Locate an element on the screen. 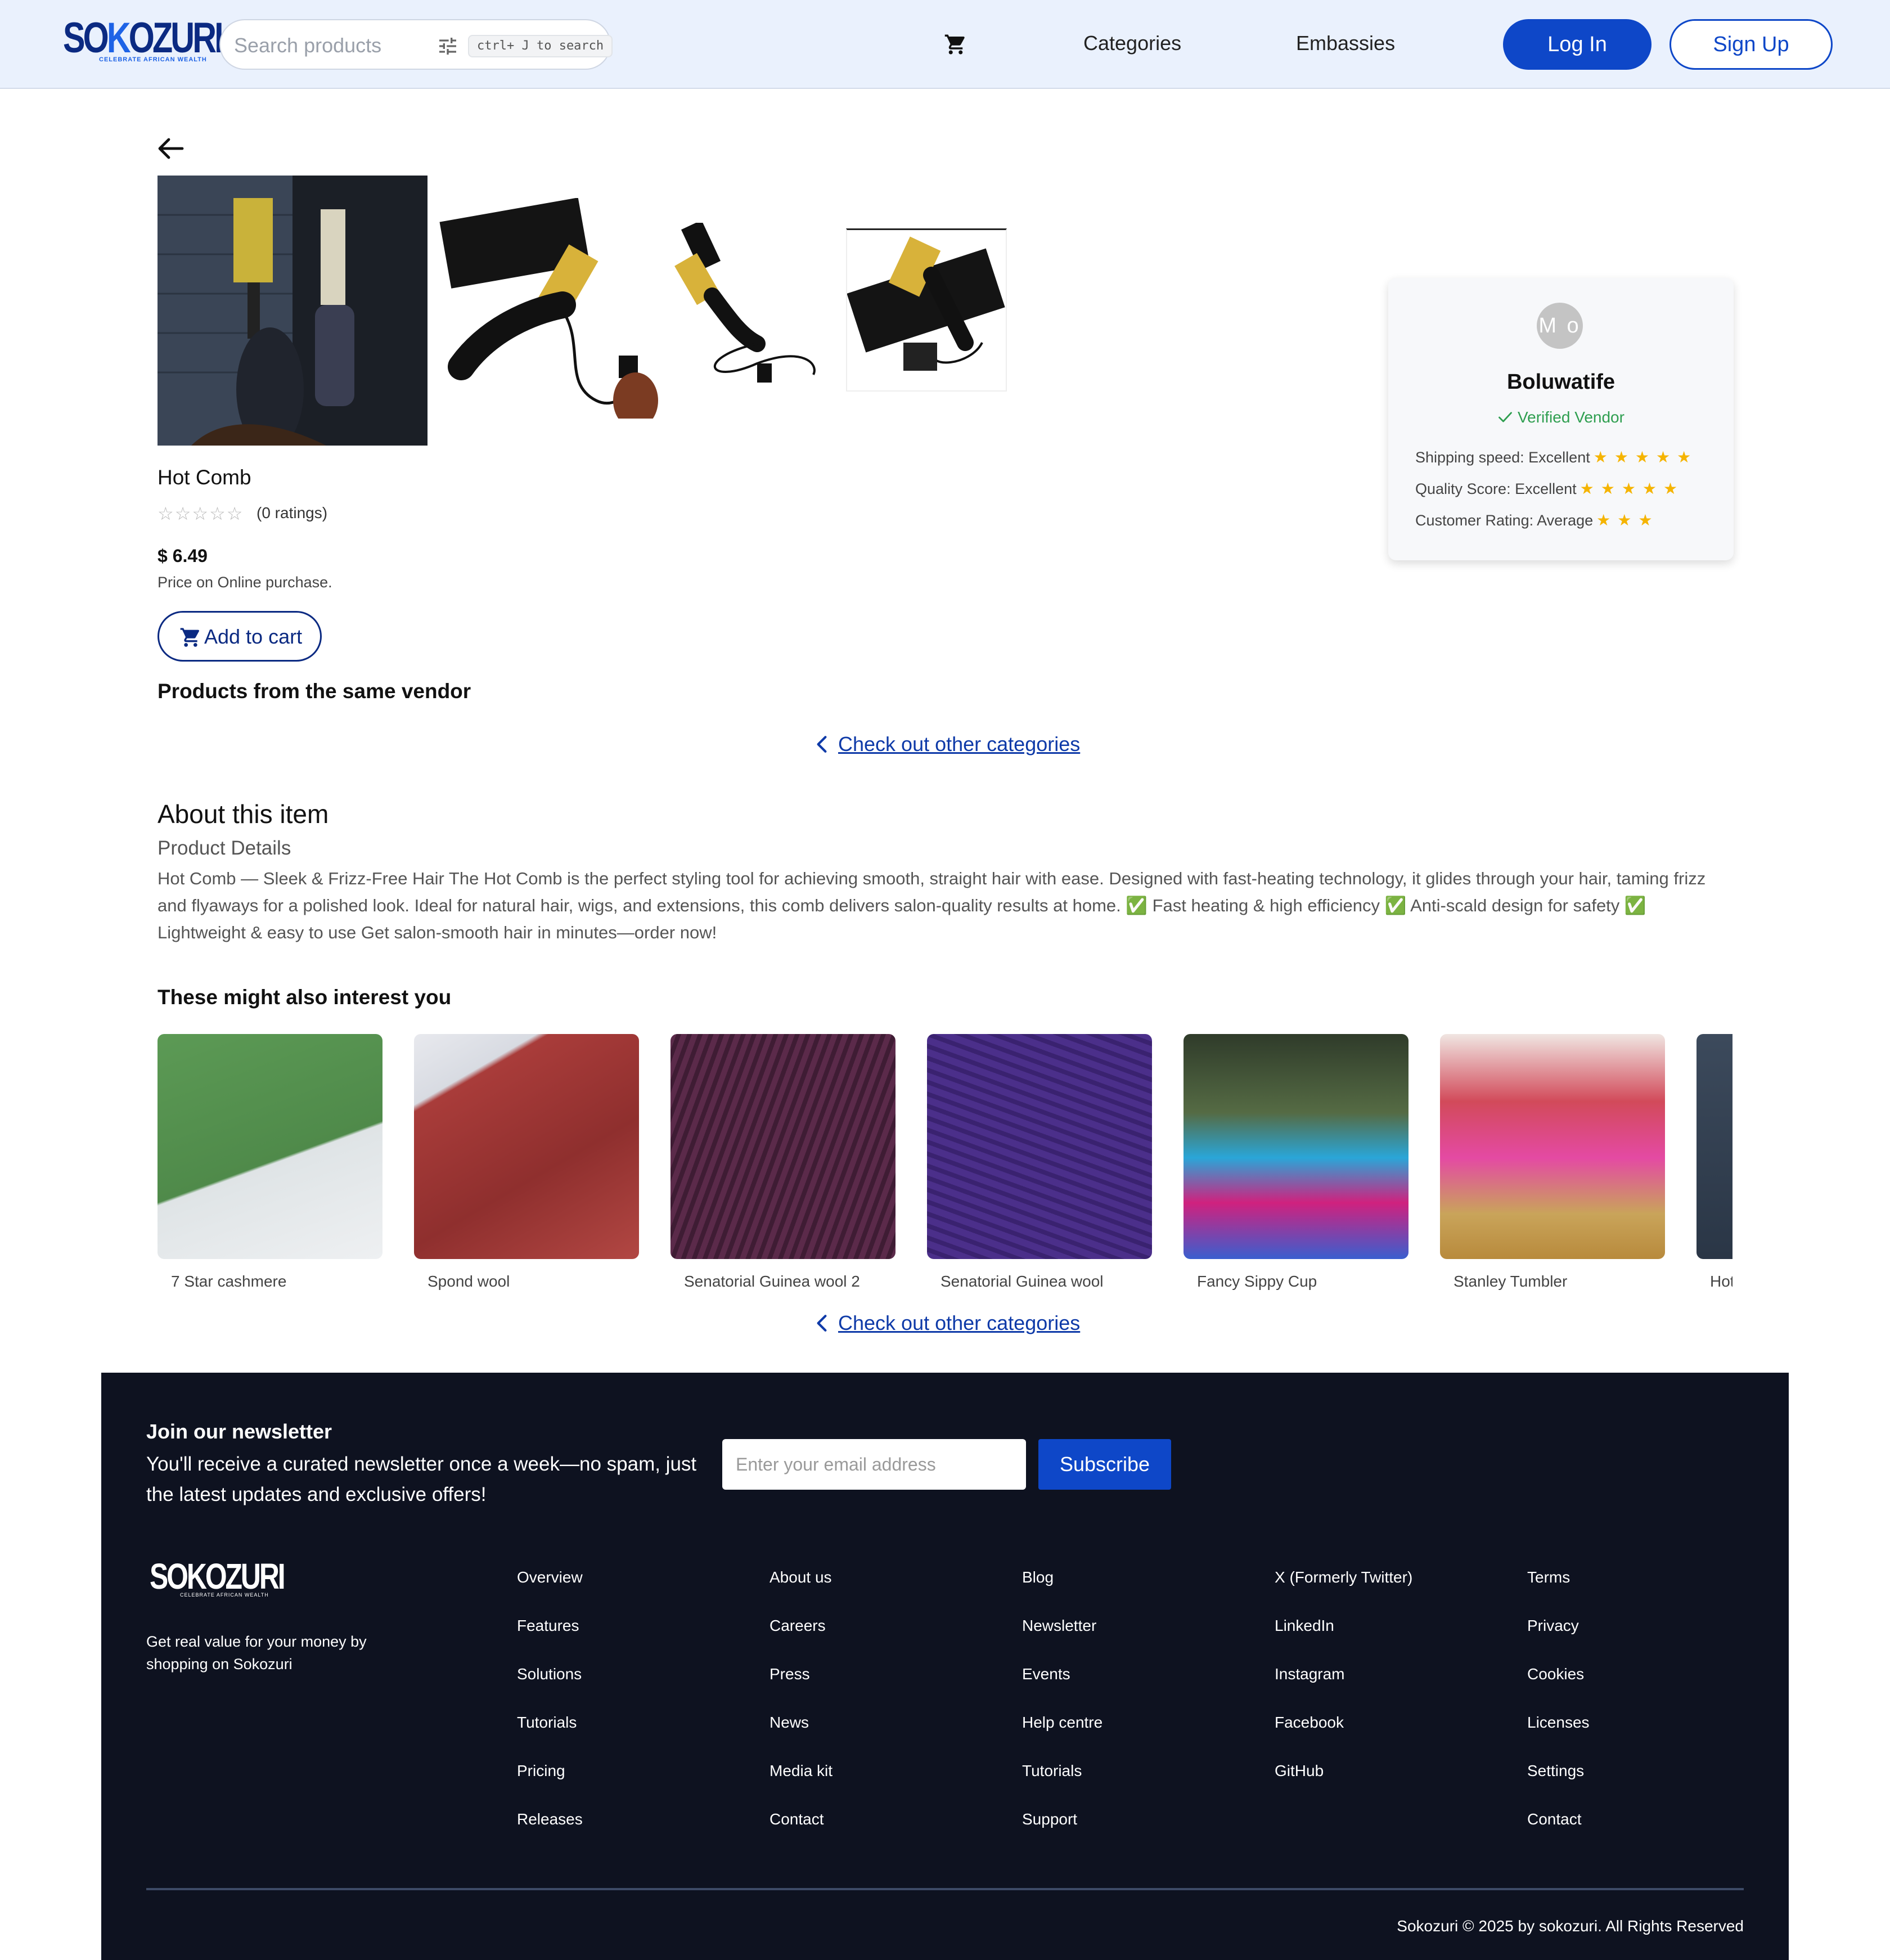 Image resolution: width=1890 pixels, height=1960 pixels. verified-badge: Verified Vendor is located at coordinates (1561, 417).